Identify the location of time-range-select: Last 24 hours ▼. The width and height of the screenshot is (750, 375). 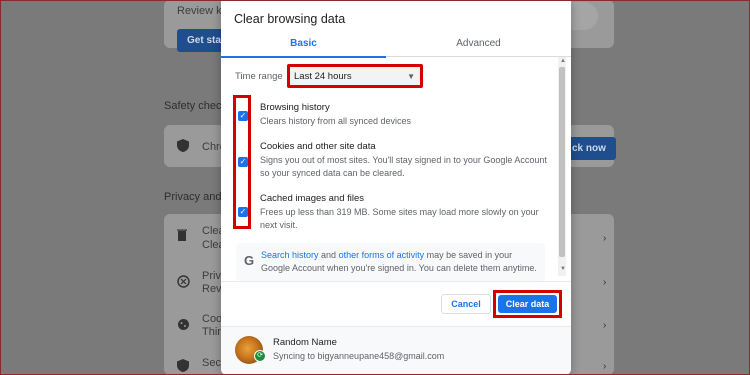
(355, 76).